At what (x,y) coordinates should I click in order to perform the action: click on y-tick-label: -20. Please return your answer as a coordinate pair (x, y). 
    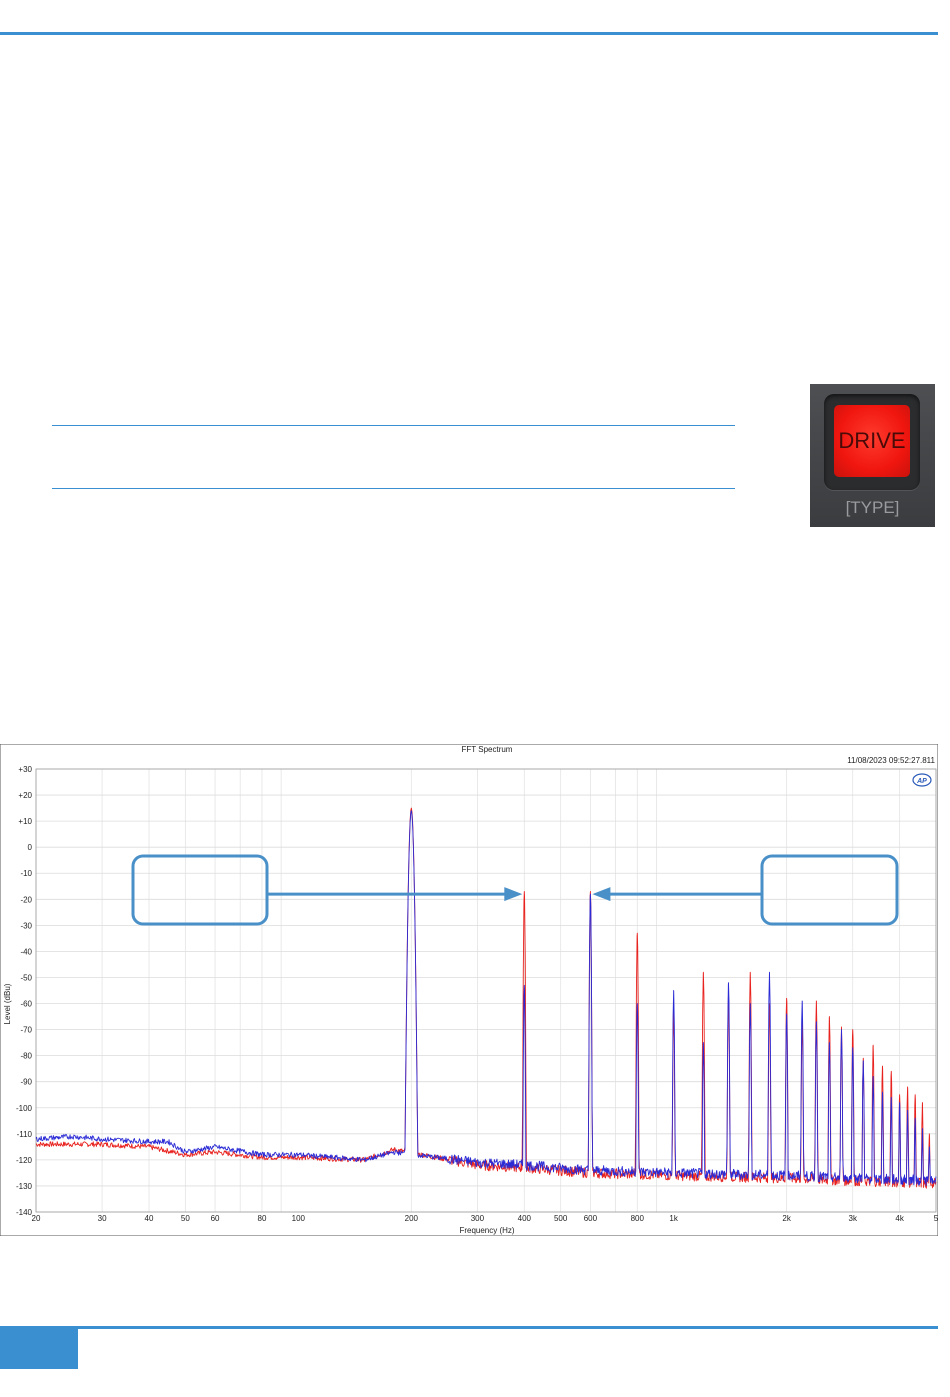
    Looking at the image, I should click on (26, 899).